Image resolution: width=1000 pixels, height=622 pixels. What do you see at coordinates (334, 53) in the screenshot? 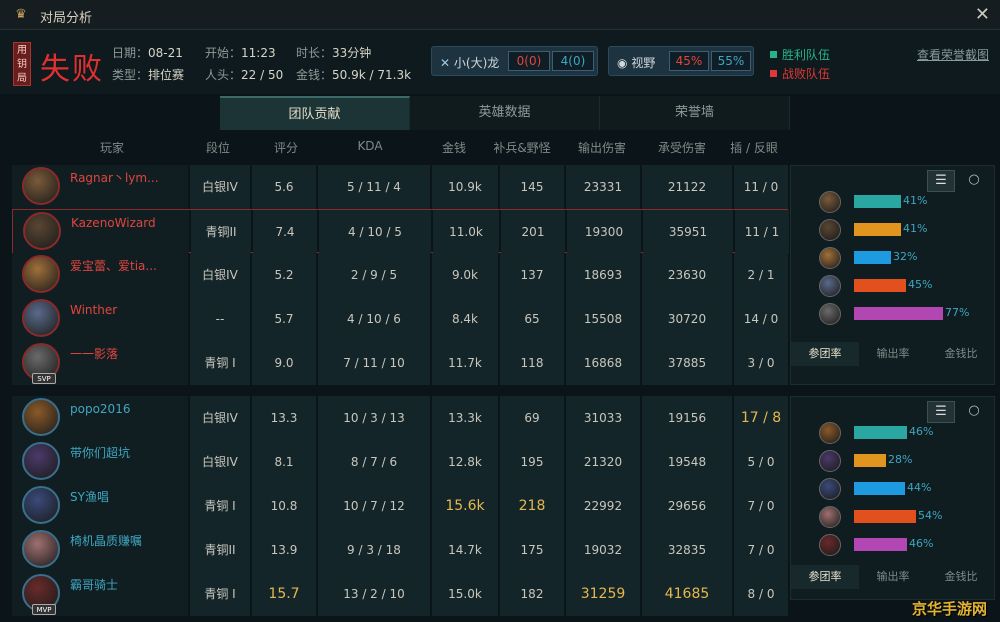
I see `duration-meta: 时长：33分钟` at bounding box center [334, 53].